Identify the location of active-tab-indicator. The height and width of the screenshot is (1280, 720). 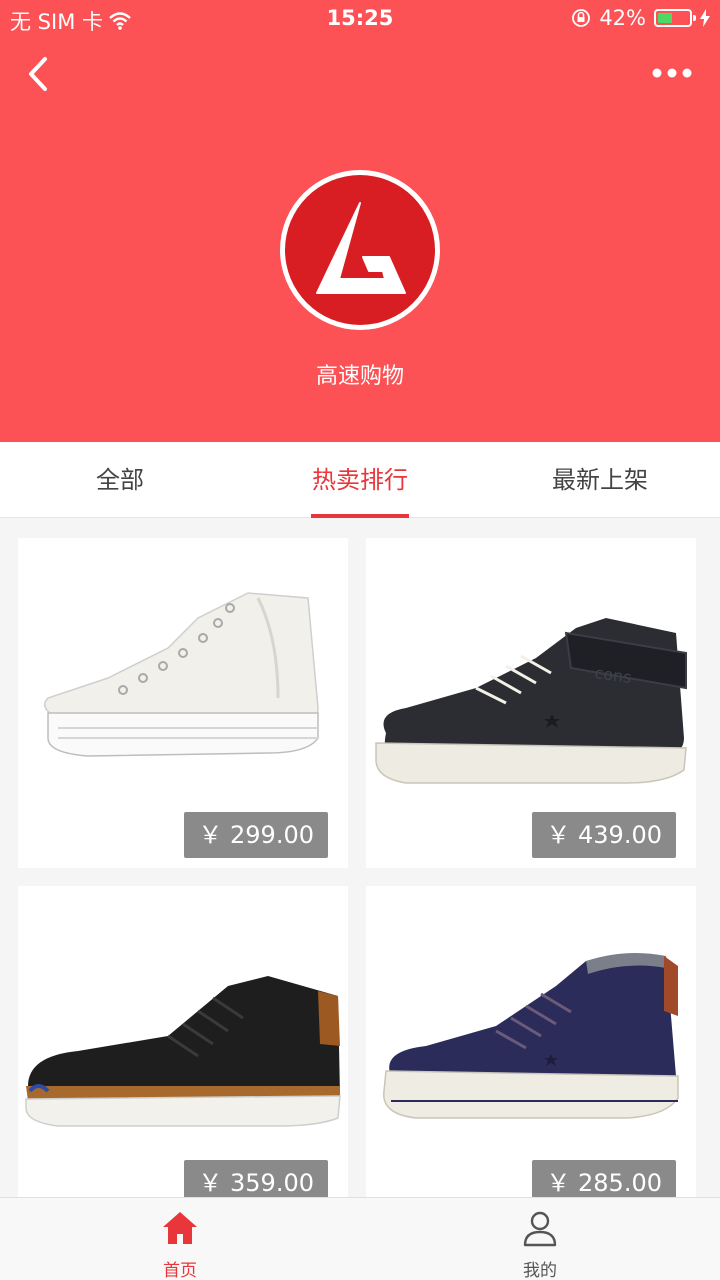
(360, 516).